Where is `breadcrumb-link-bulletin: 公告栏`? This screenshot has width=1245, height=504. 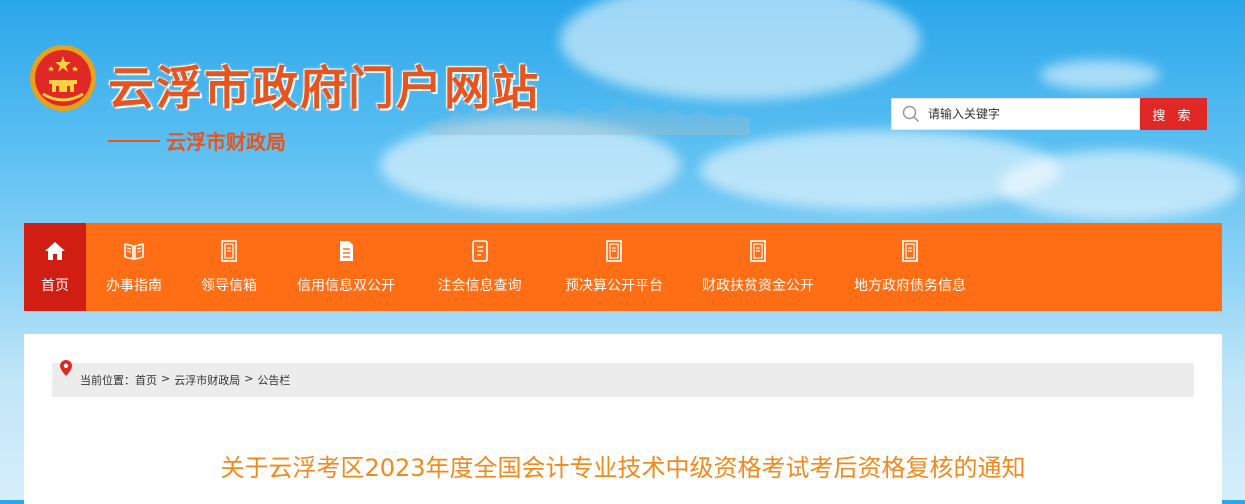 breadcrumb-link-bulletin: 公告栏 is located at coordinates (273, 380).